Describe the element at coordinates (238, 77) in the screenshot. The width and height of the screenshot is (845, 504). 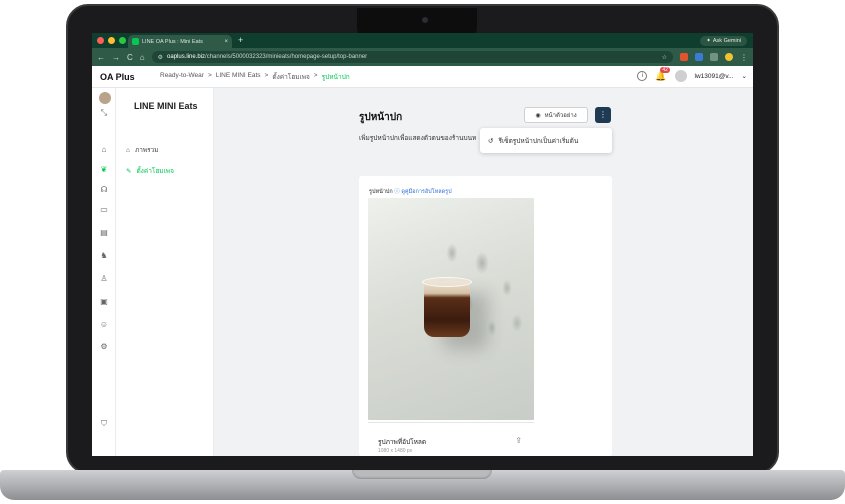
I see `breadcrumb-item: LINE MINI Eats` at that location.